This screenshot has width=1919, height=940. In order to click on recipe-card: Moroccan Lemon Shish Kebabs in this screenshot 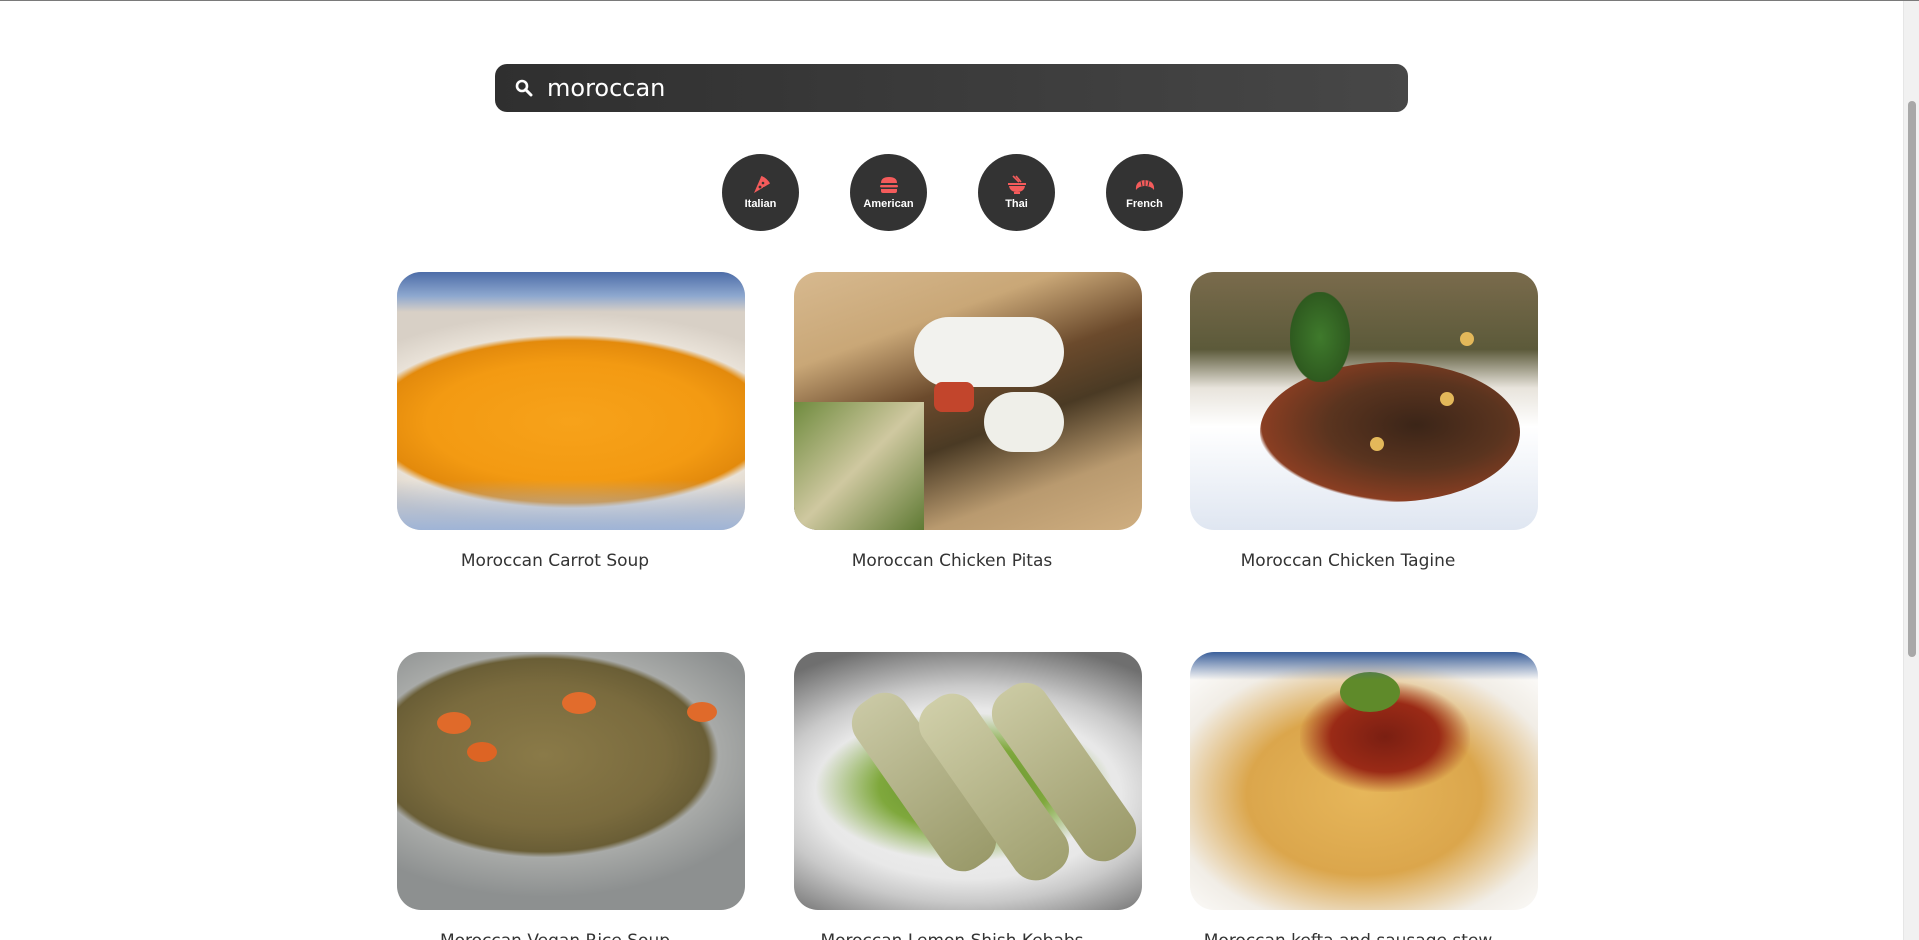, I will do `click(968, 796)`.